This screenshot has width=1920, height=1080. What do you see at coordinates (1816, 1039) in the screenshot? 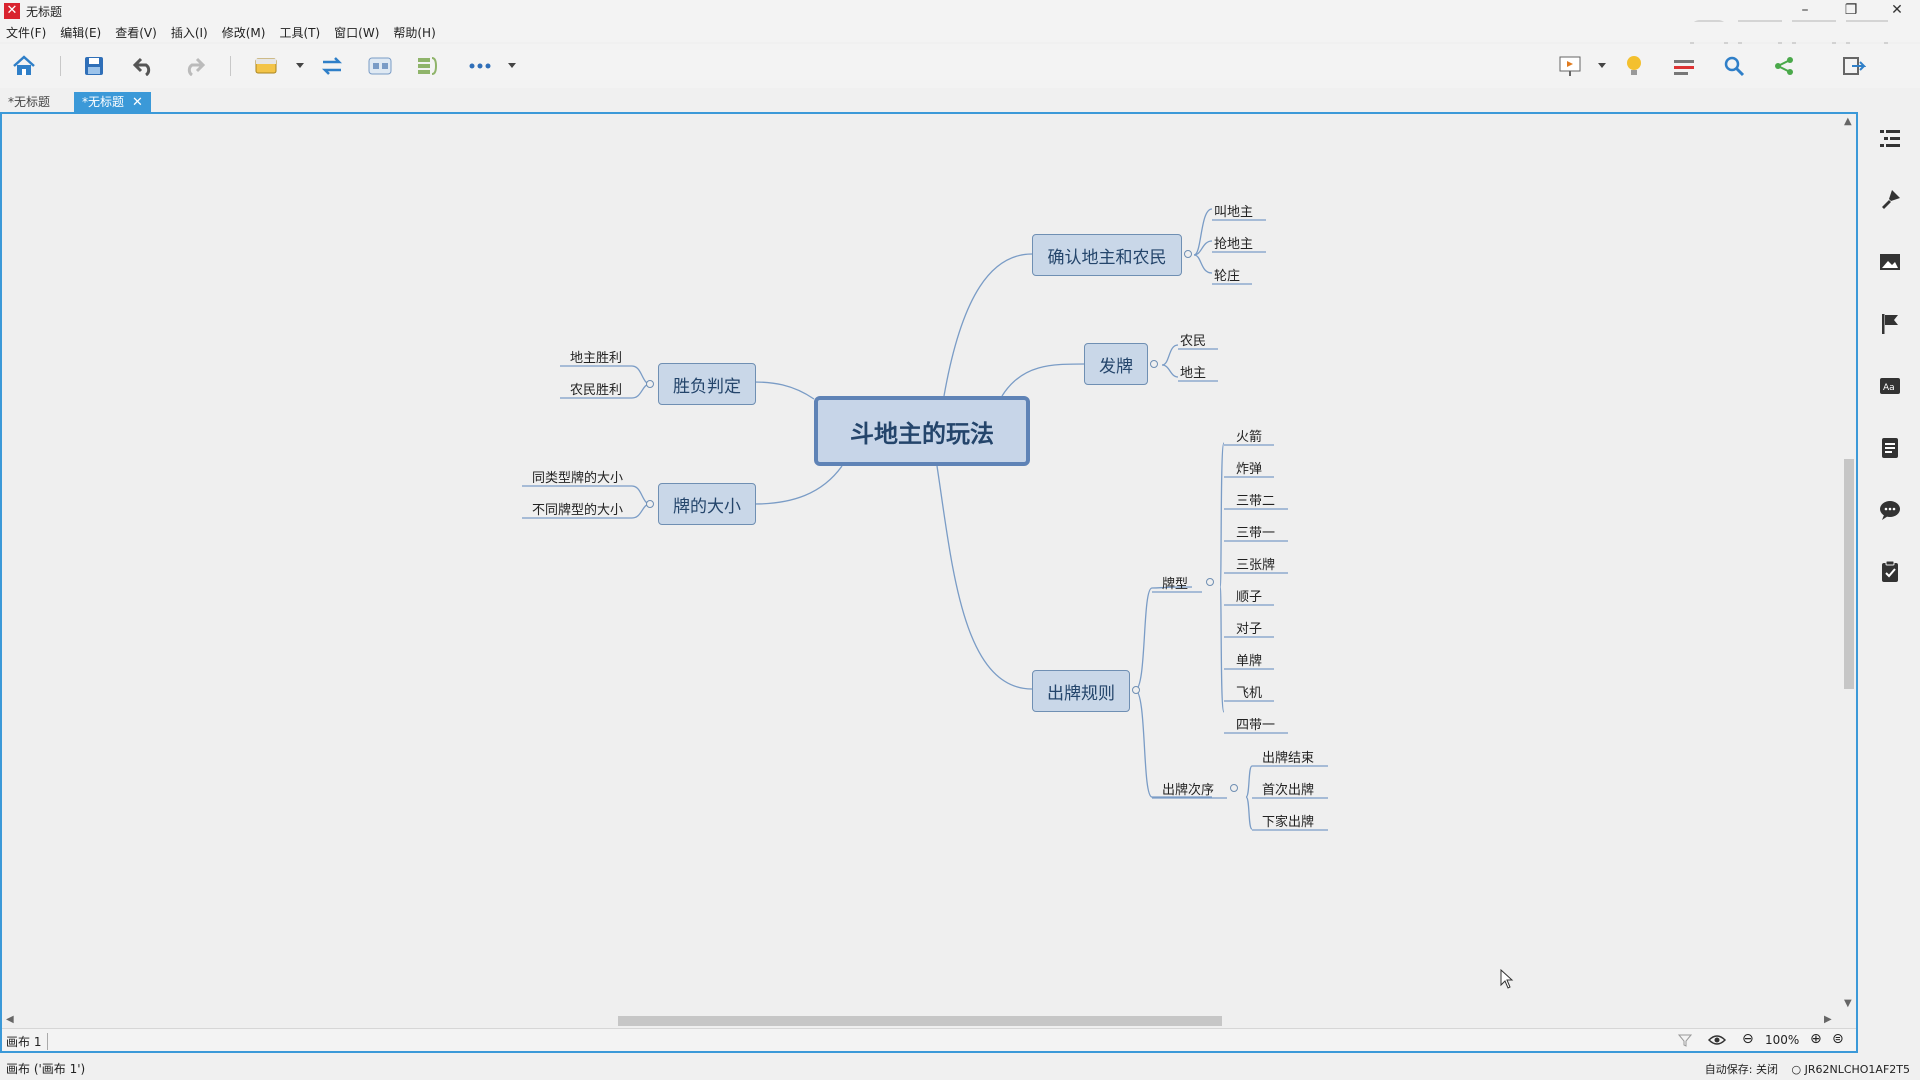
I see `zoom-in-icon: ⊕` at bounding box center [1816, 1039].